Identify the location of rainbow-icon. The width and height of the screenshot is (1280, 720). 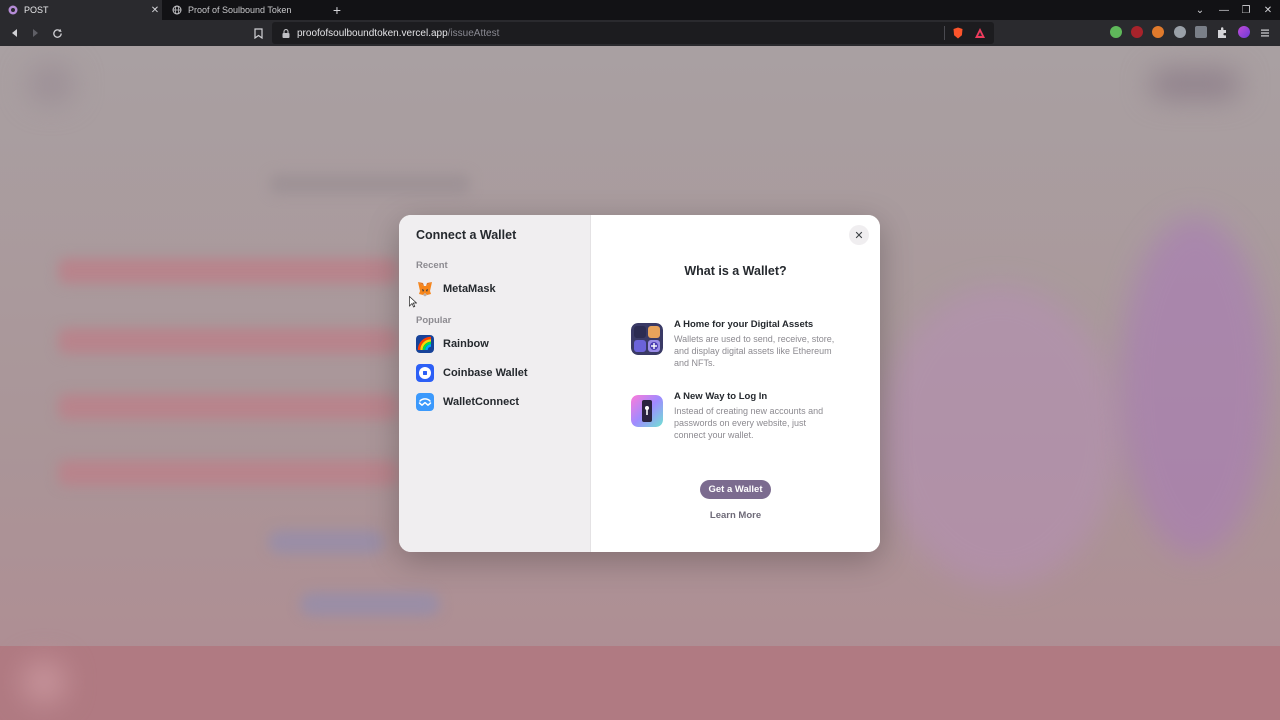
(425, 344).